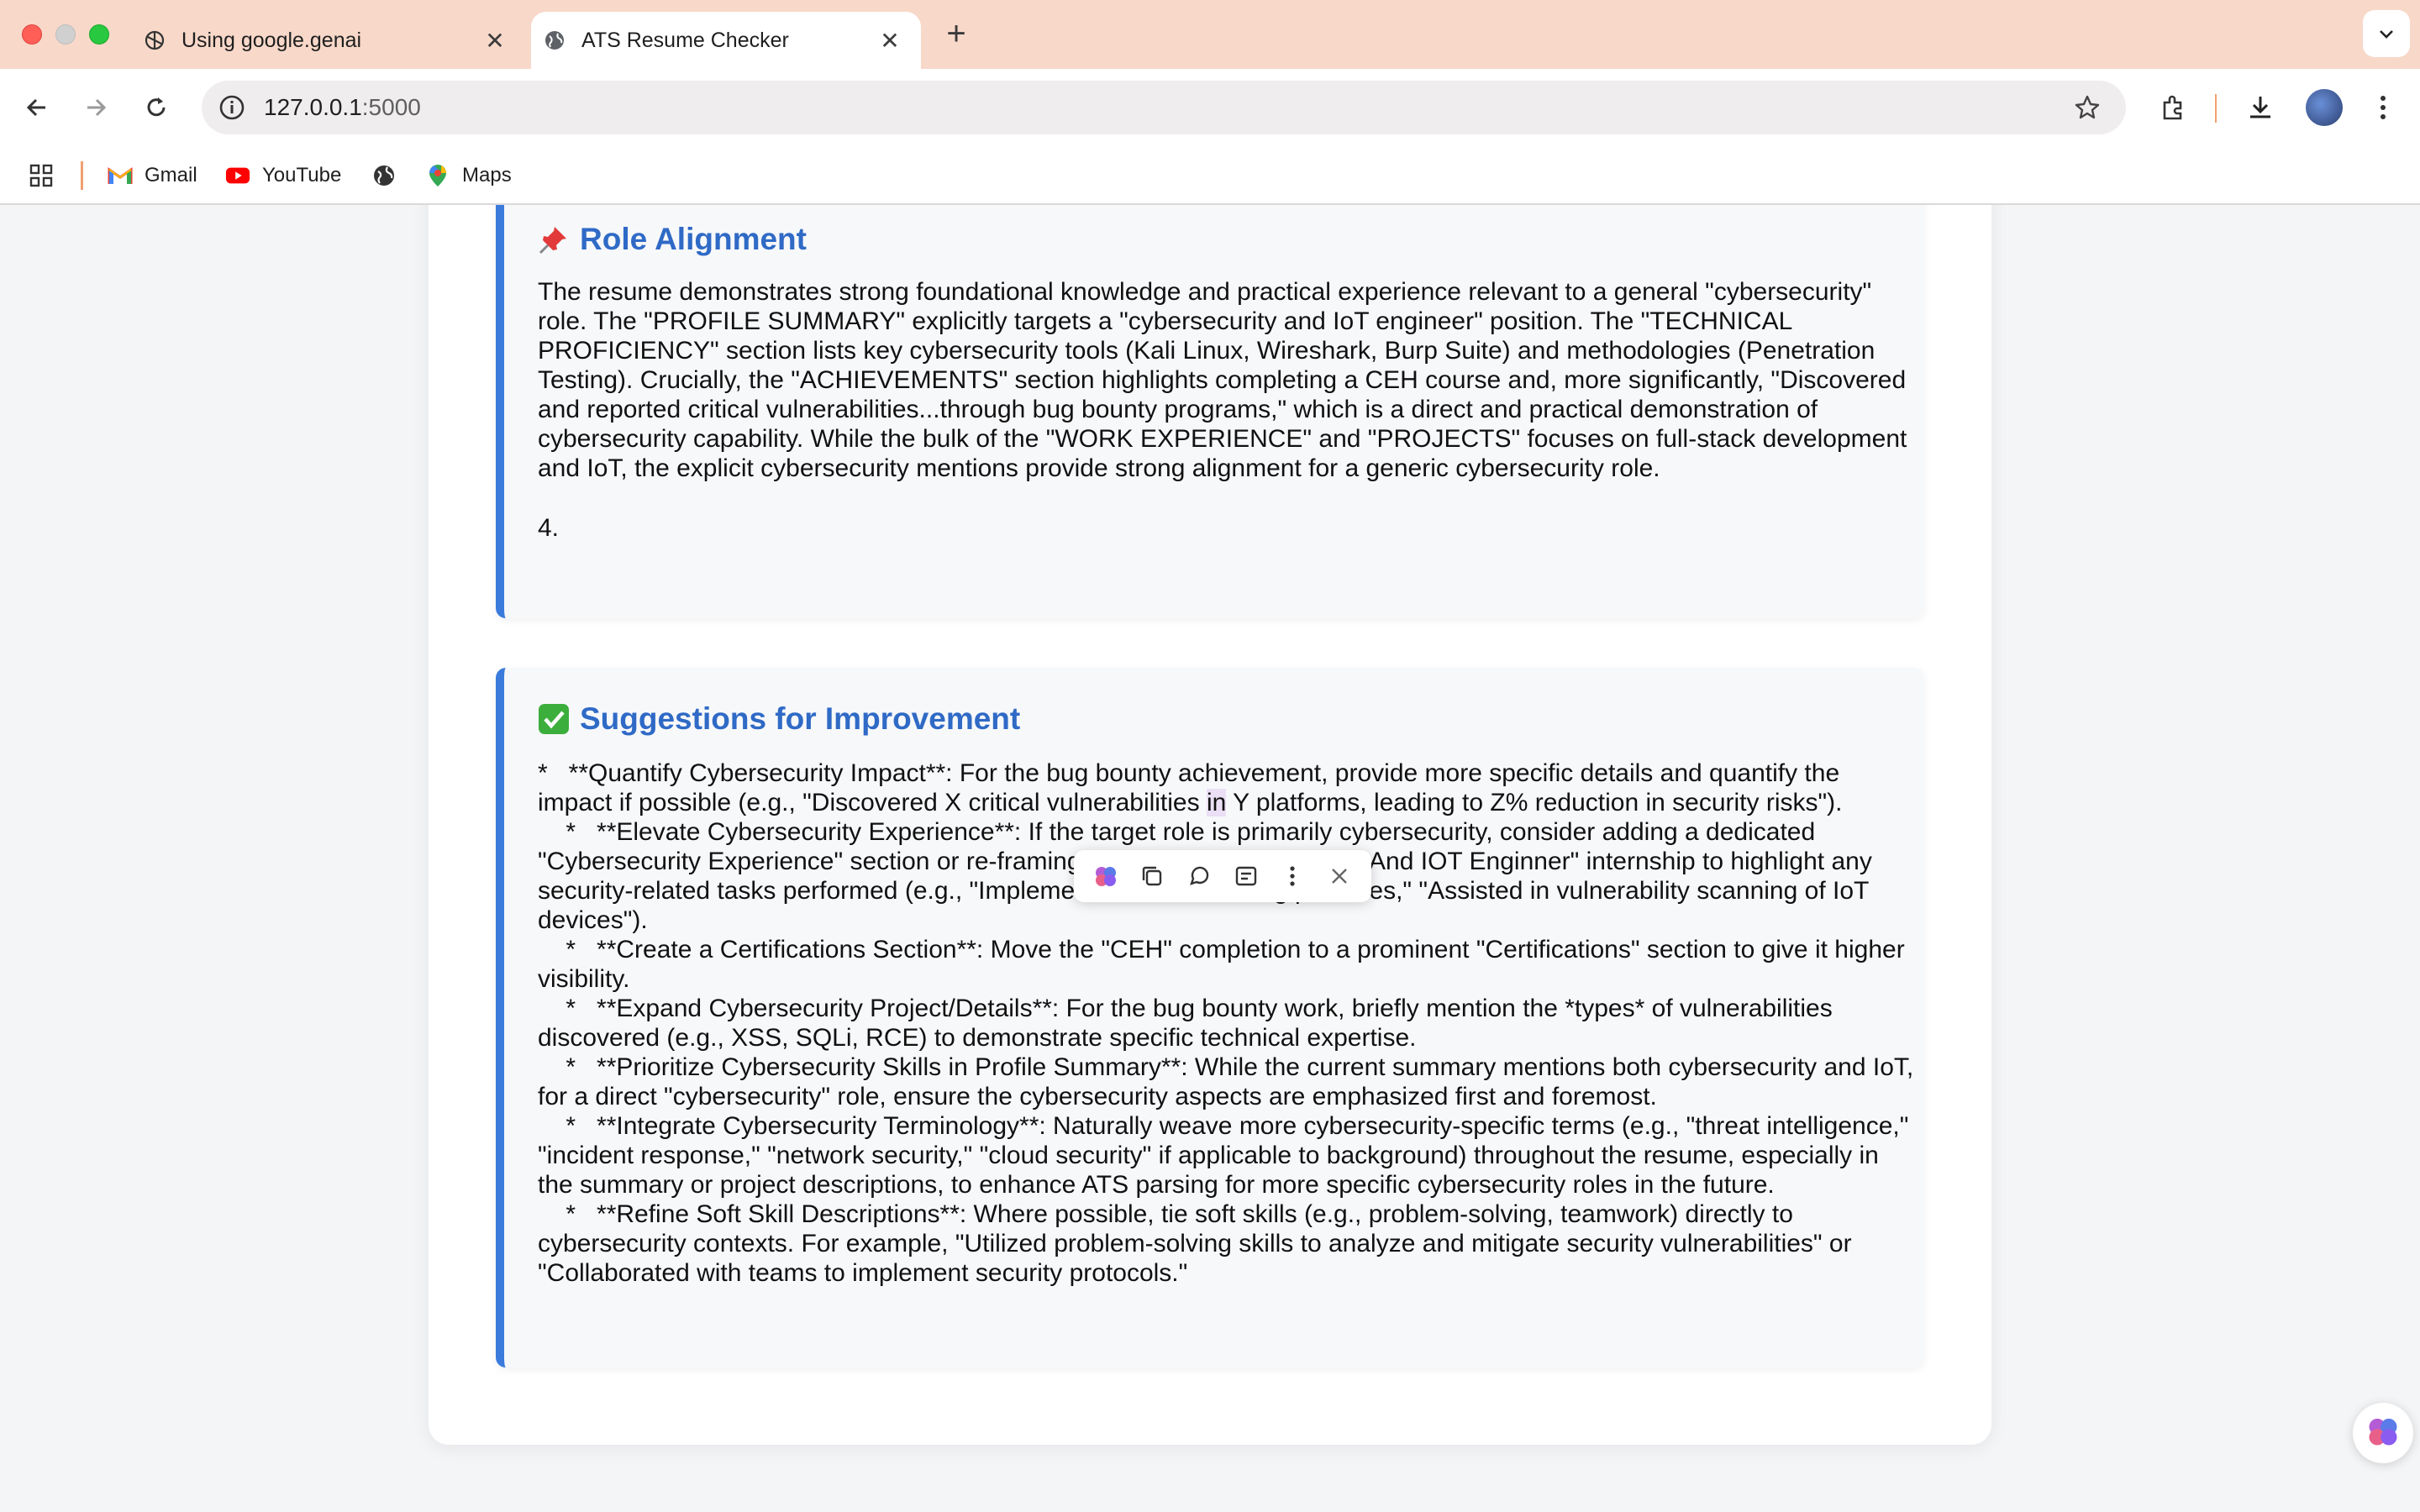  I want to click on site-info-icon, so click(232, 107).